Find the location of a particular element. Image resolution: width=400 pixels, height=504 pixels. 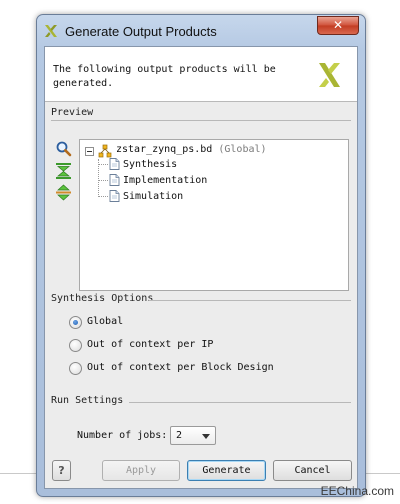

close-icon: ✕ is located at coordinates (338, 25).